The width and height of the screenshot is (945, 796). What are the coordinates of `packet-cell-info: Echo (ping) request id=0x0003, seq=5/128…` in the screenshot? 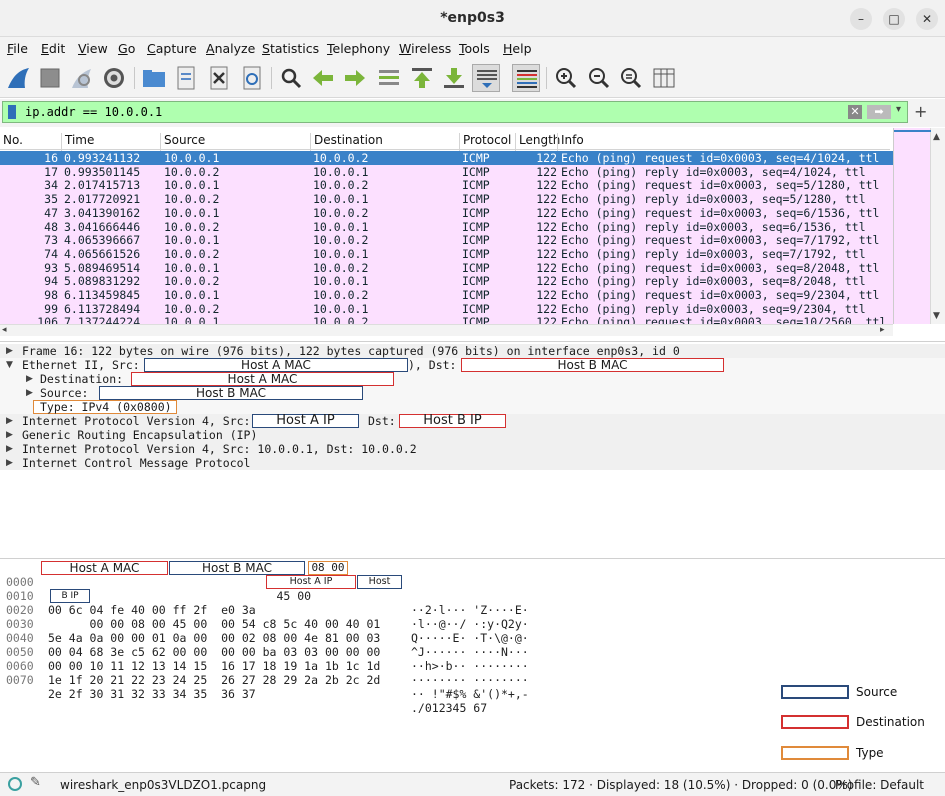 It's located at (720, 185).